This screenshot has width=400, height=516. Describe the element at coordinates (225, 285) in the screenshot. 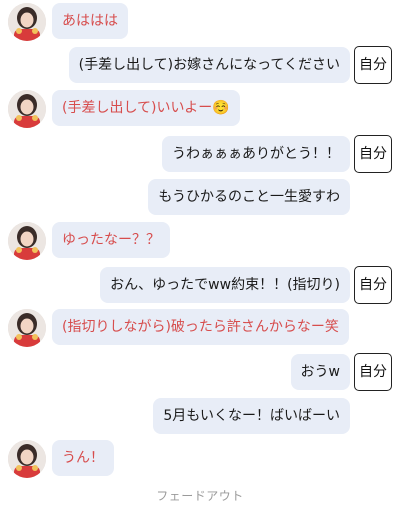

I see `message-bubble: おん、ゆったでww約束！！(指切り)` at that location.